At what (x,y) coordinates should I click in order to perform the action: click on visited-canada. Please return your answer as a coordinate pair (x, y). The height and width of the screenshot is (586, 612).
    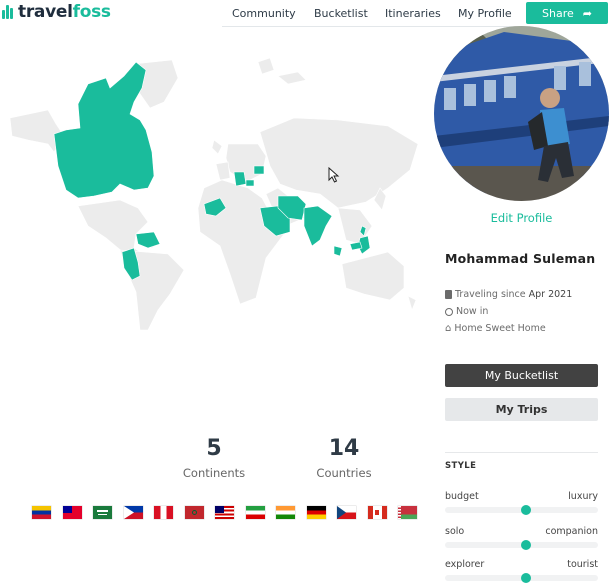
    Looking at the image, I should click on (104, 130).